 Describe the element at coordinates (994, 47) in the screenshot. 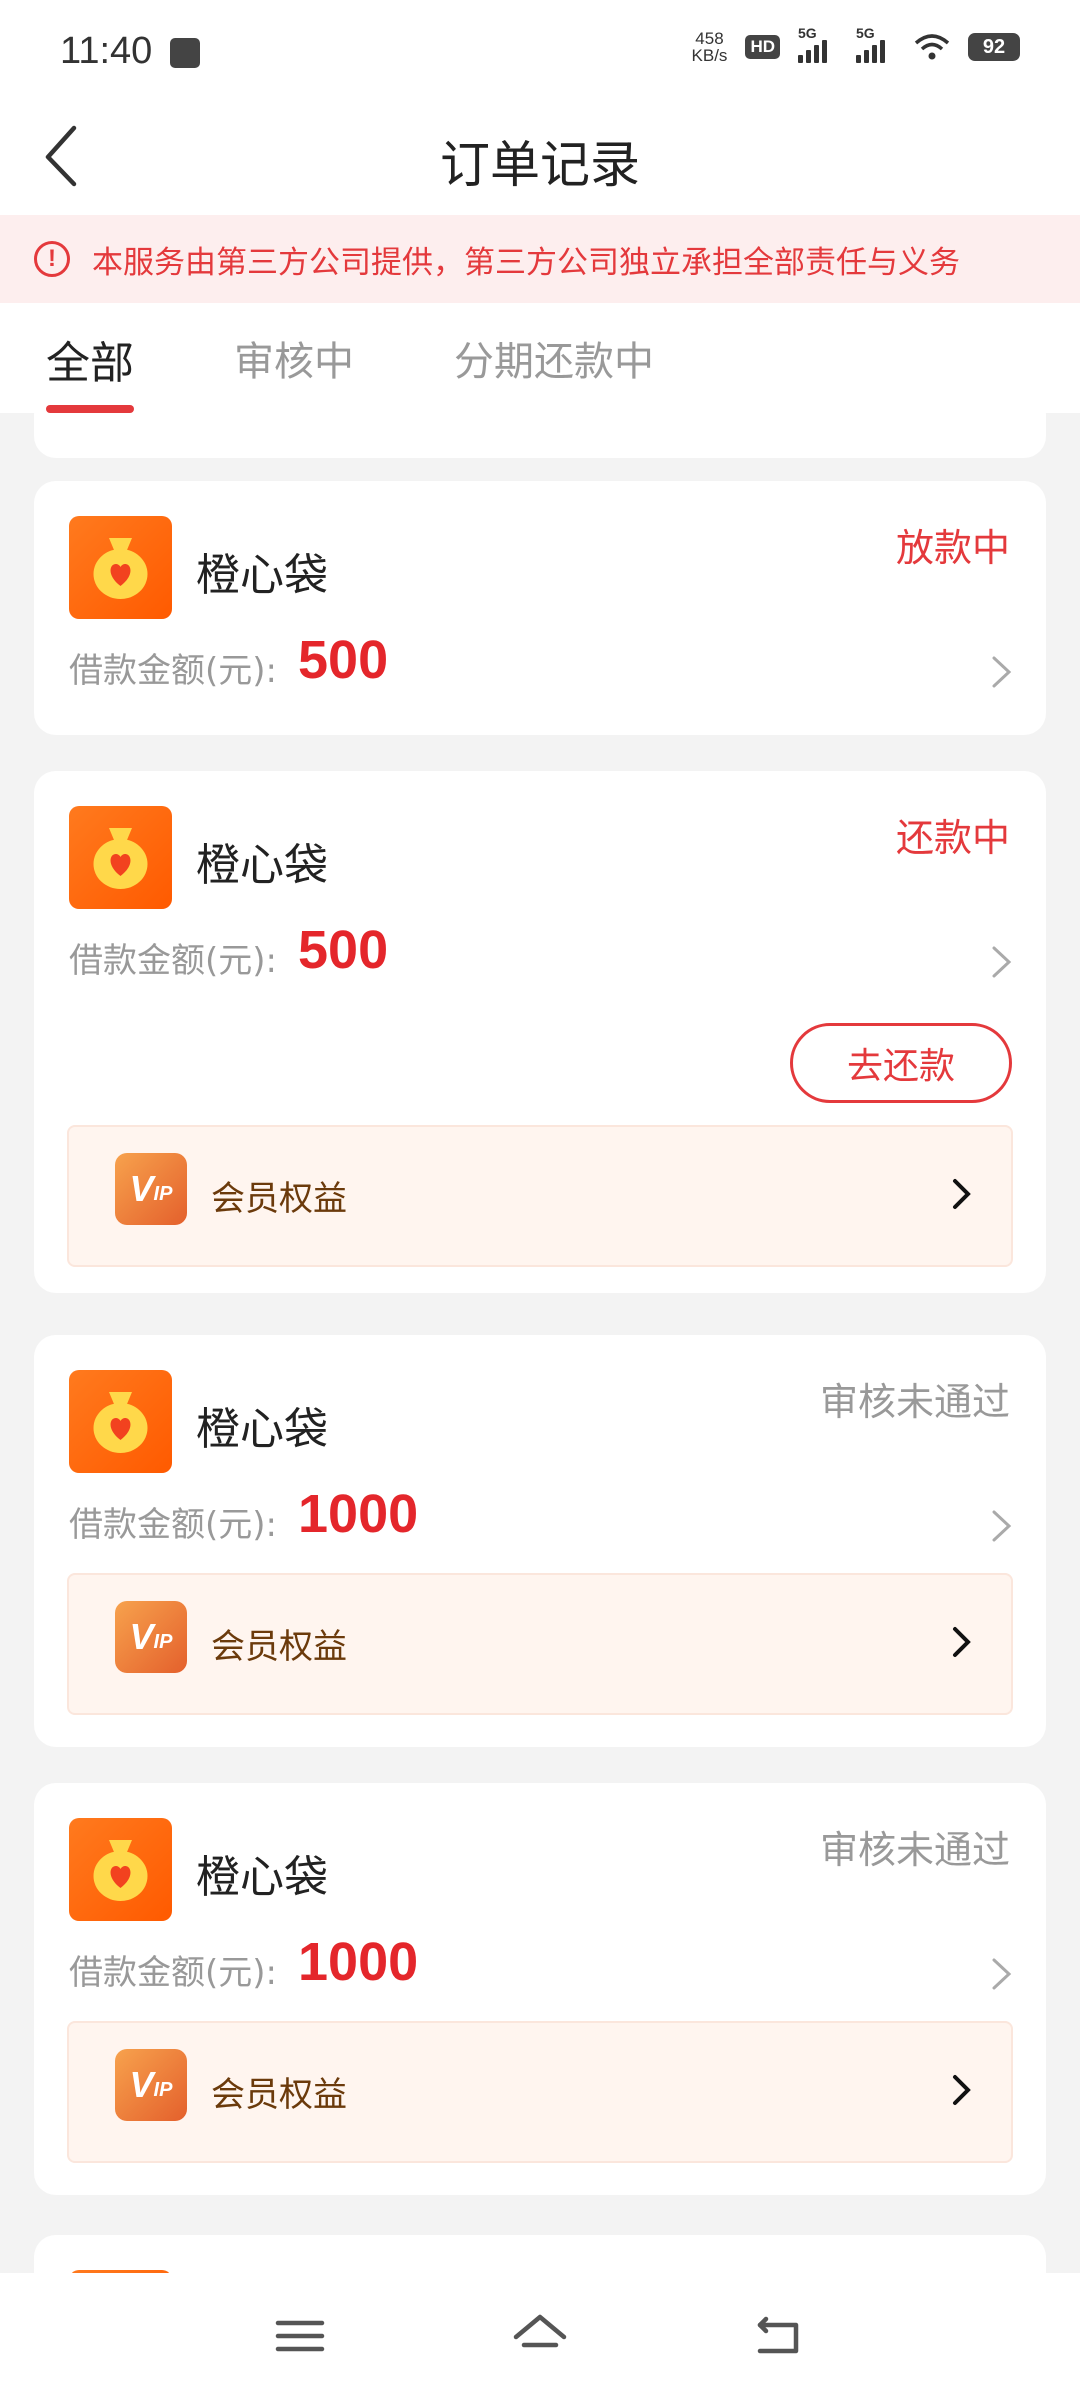

I see `battery-icon: 92` at that location.